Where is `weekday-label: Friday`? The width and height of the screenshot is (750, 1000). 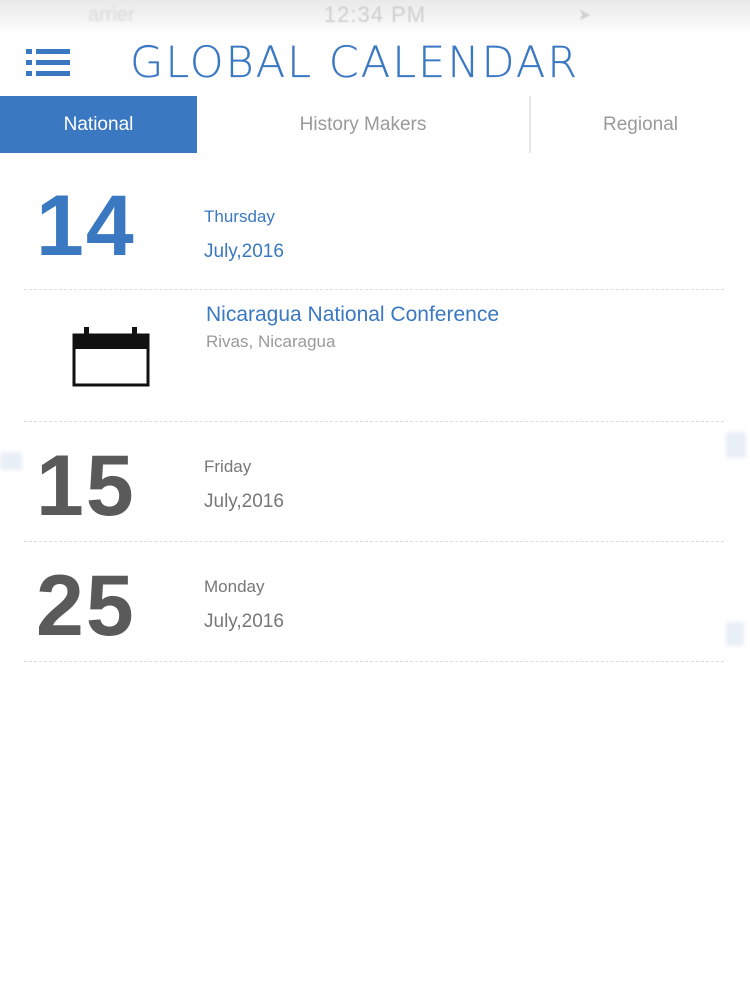
weekday-label: Friday is located at coordinates (228, 466).